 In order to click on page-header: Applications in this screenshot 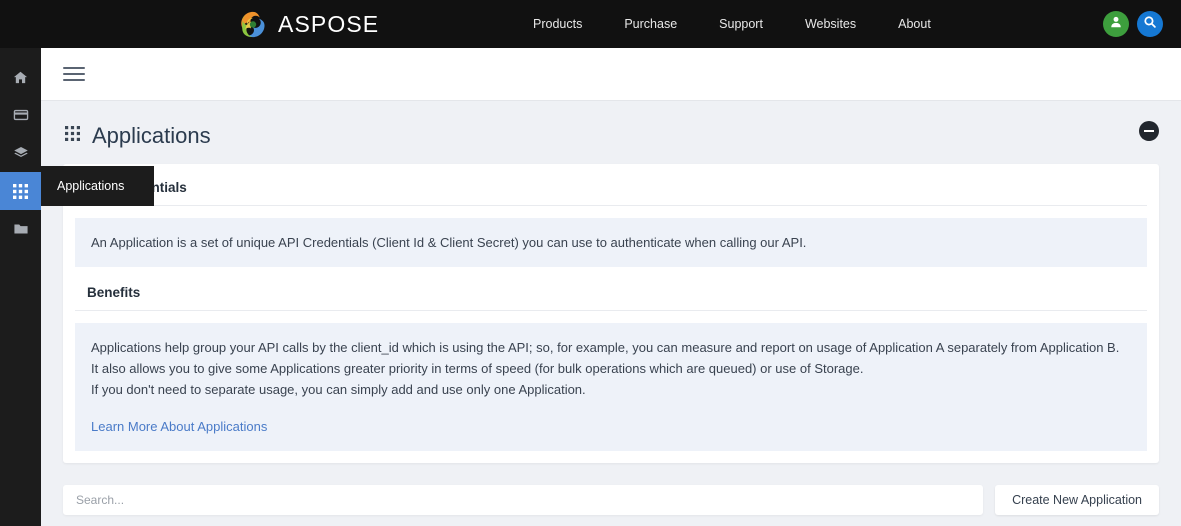, I will do `click(611, 125)`.